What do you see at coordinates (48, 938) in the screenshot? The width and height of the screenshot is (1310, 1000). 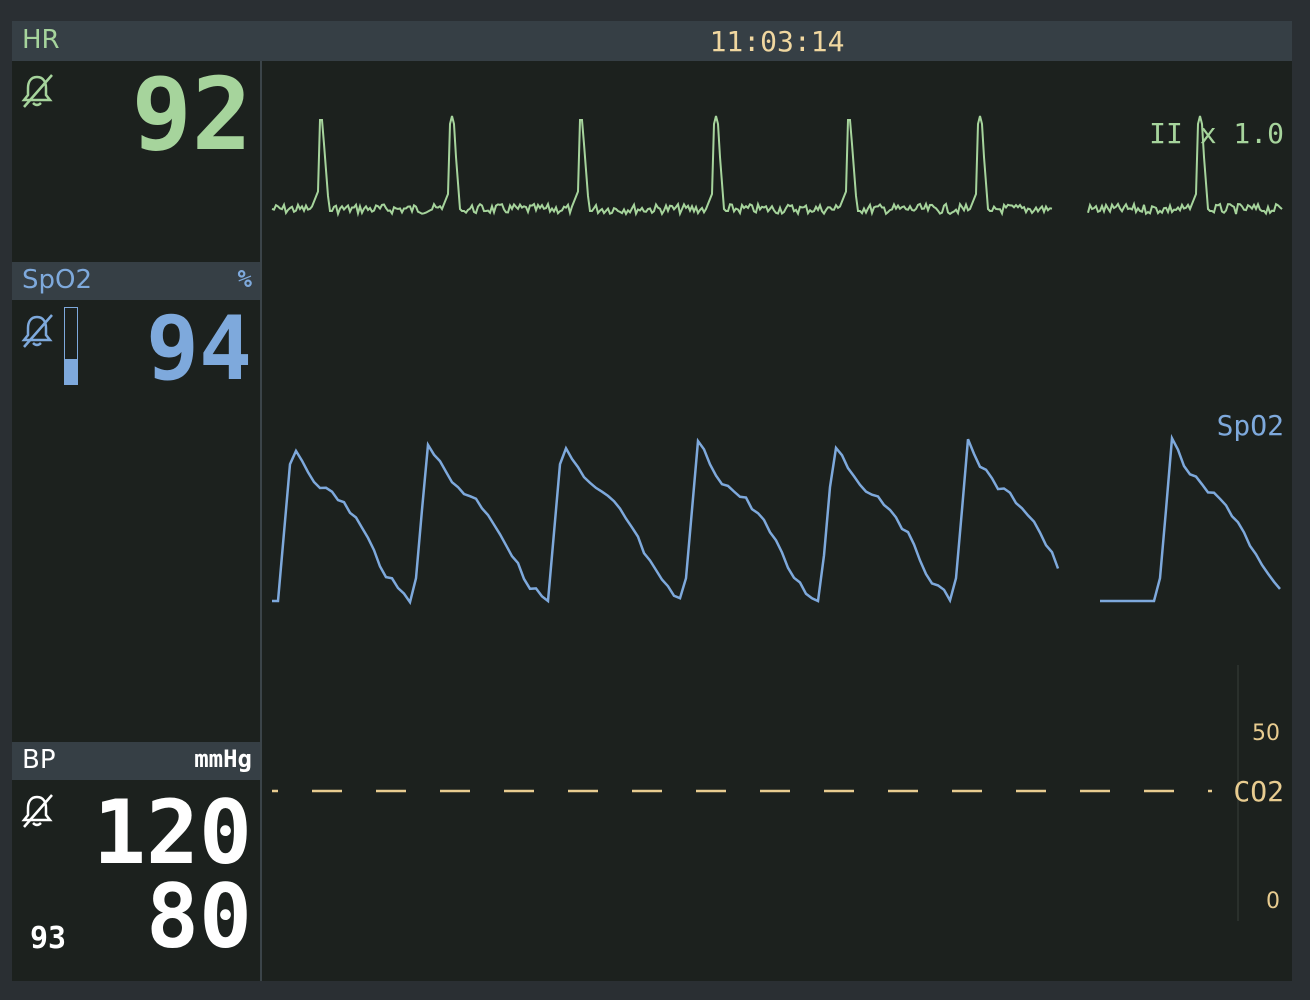 I see `bp-mean: 93` at bounding box center [48, 938].